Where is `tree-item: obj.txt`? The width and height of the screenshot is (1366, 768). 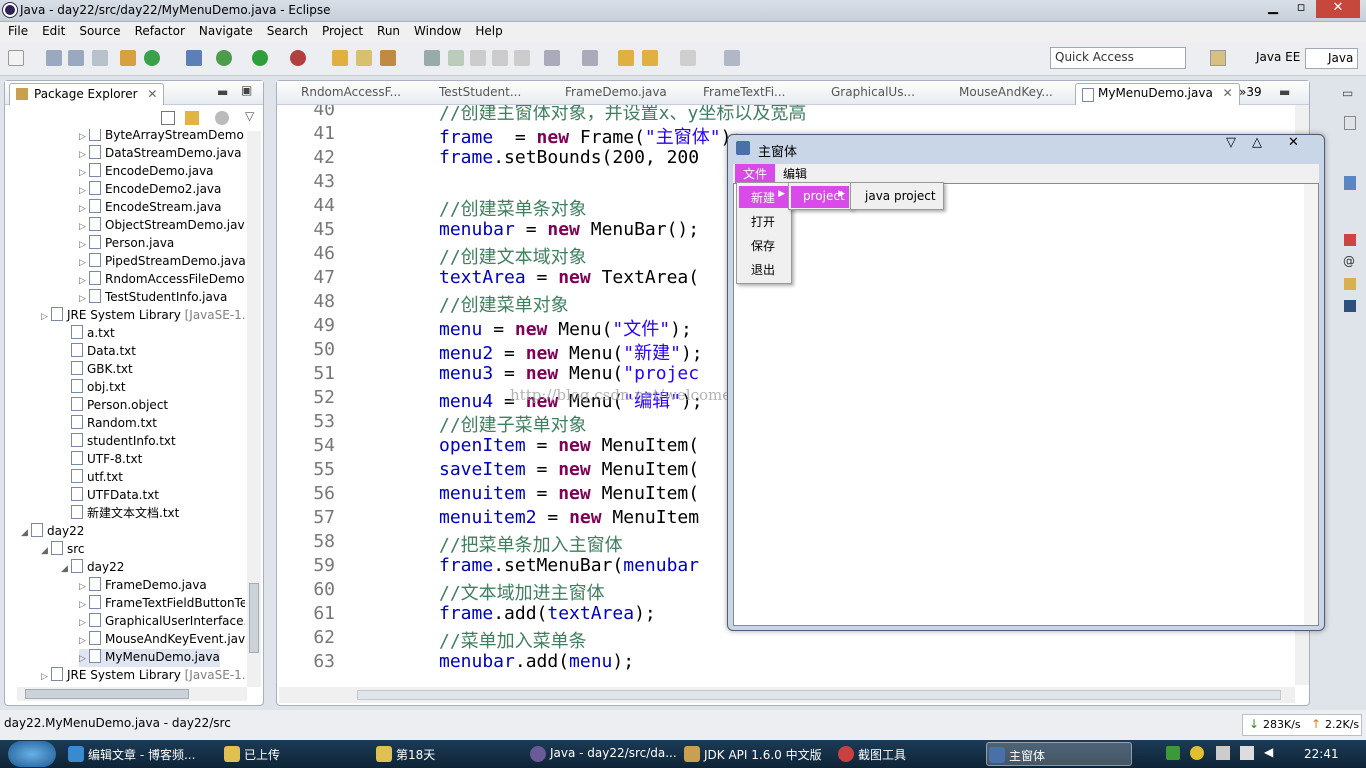
tree-item: obj.txt is located at coordinates (93, 388).